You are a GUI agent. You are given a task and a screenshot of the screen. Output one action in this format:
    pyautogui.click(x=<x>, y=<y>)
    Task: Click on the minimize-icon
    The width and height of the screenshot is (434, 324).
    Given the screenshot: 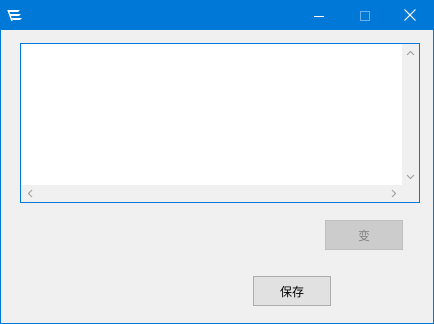 What is the action you would take?
    pyautogui.click(x=319, y=15)
    